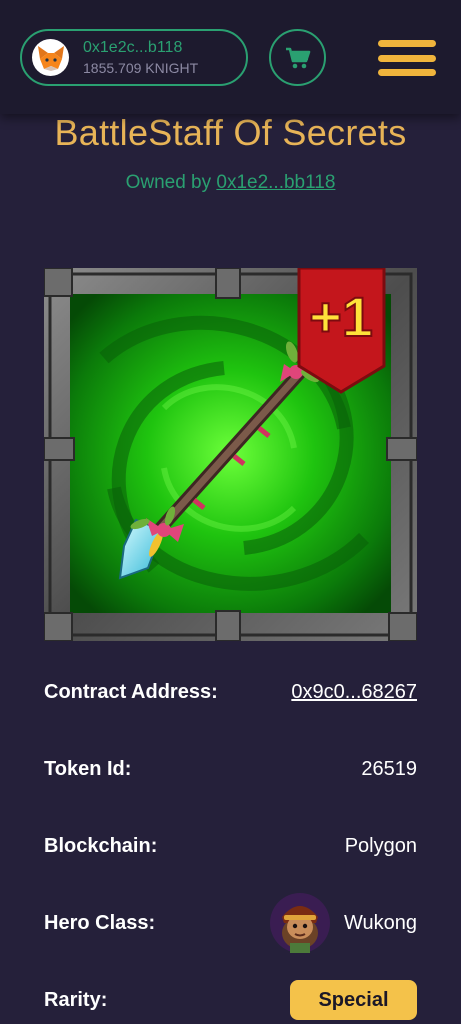 The height and width of the screenshot is (1024, 461). I want to click on token-id-label: Token Id:, so click(88, 768).